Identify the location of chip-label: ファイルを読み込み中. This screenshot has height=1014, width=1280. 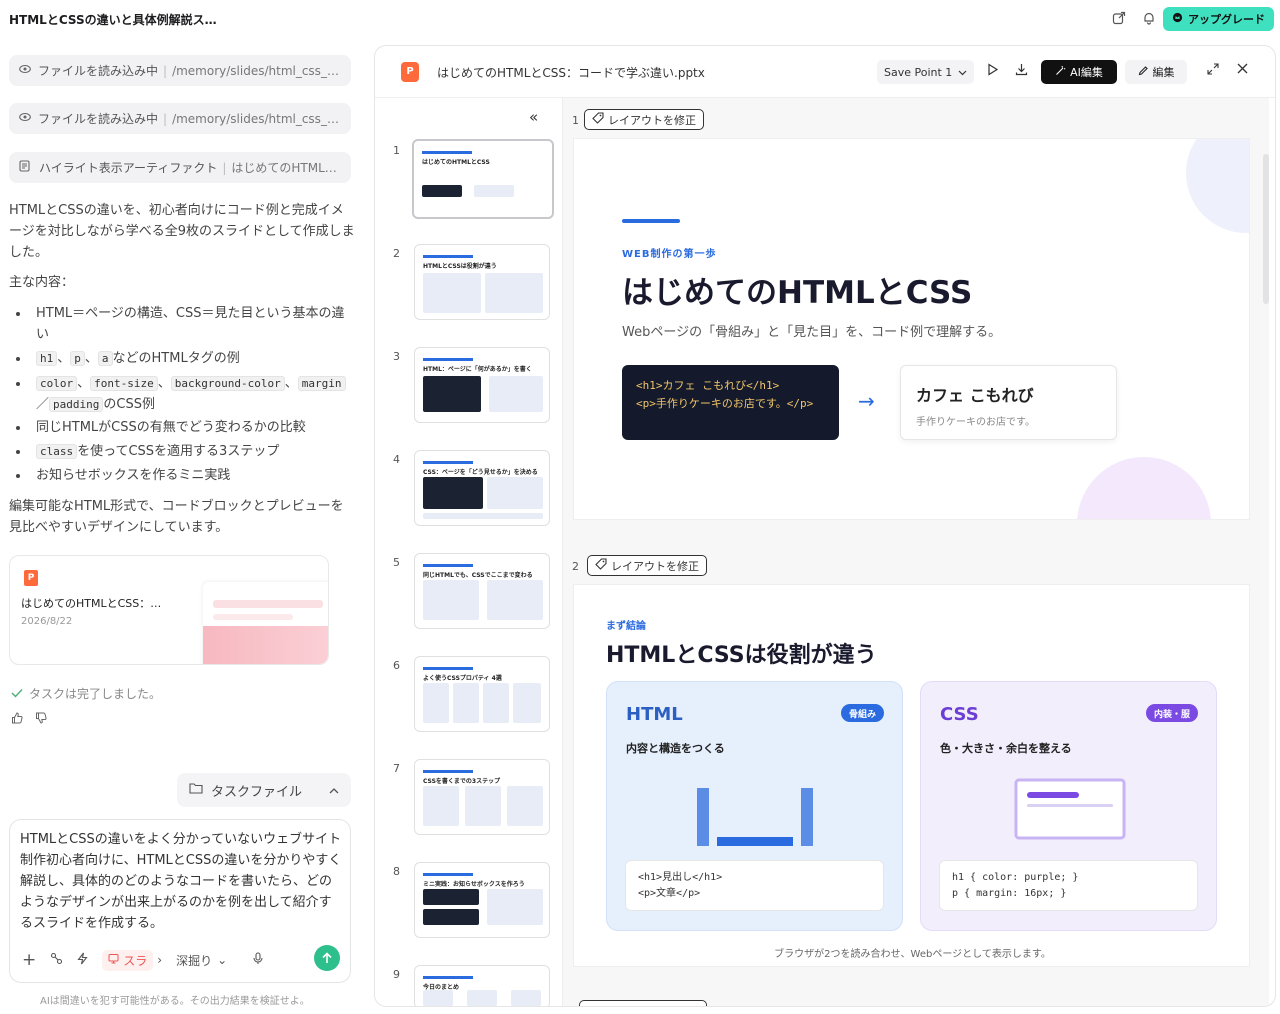
(98, 71).